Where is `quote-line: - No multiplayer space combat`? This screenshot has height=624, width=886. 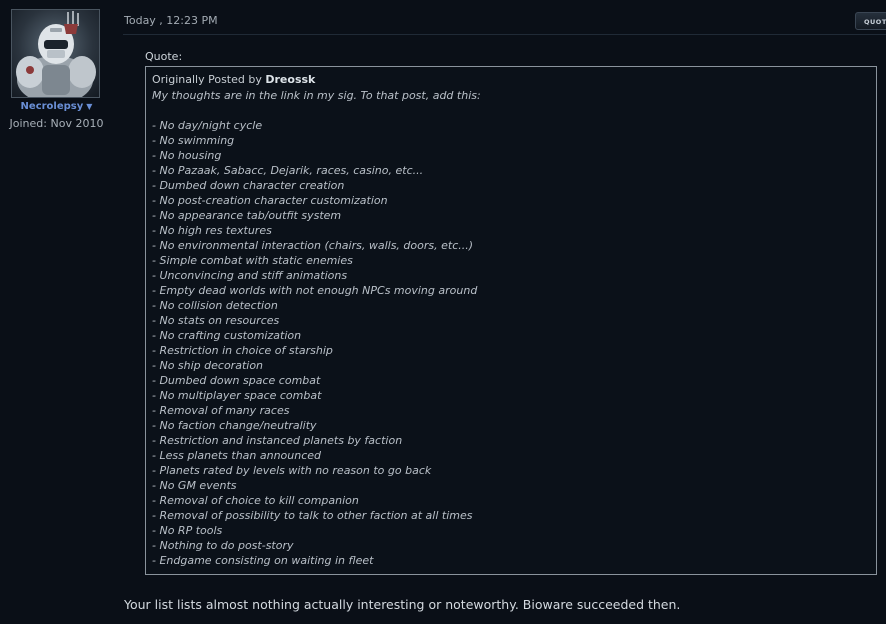
quote-line: - No multiplayer space combat is located at coordinates (237, 395).